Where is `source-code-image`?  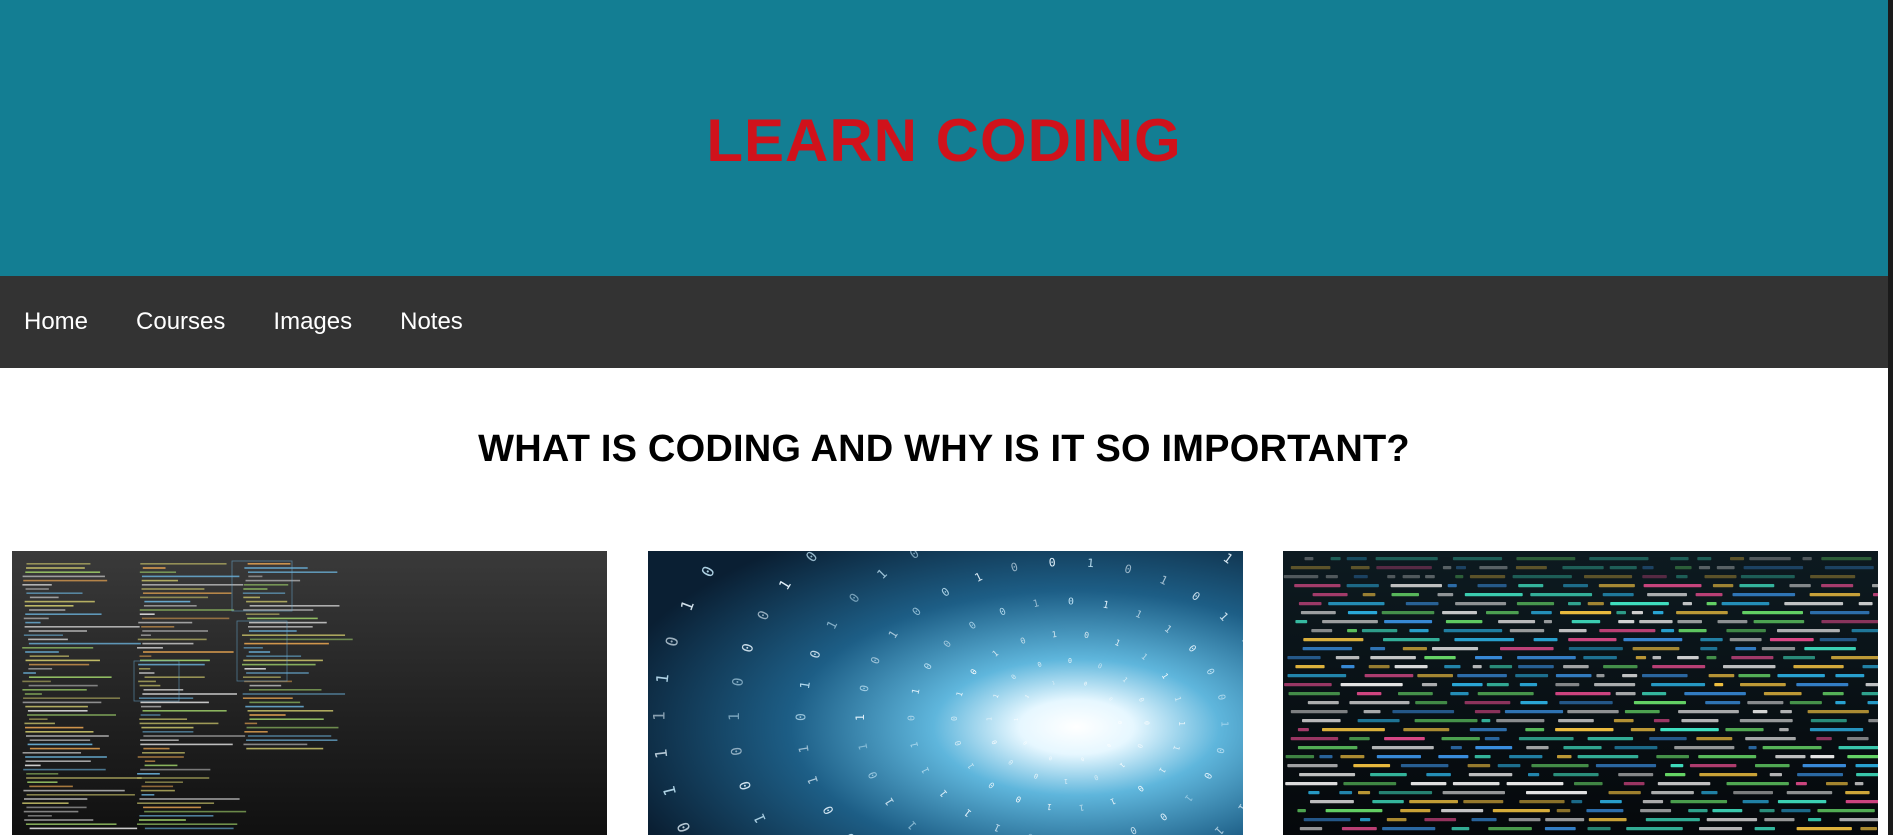 source-code-image is located at coordinates (1580, 693).